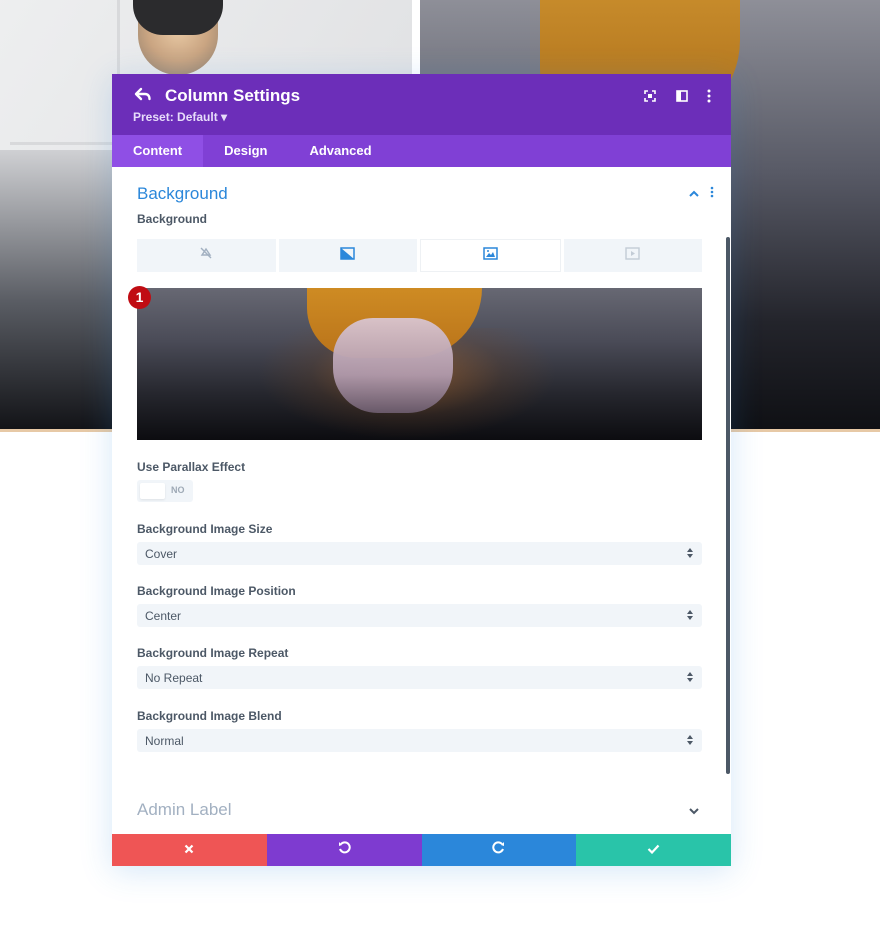  What do you see at coordinates (158, 151) in the screenshot?
I see `tab-content: Content` at bounding box center [158, 151].